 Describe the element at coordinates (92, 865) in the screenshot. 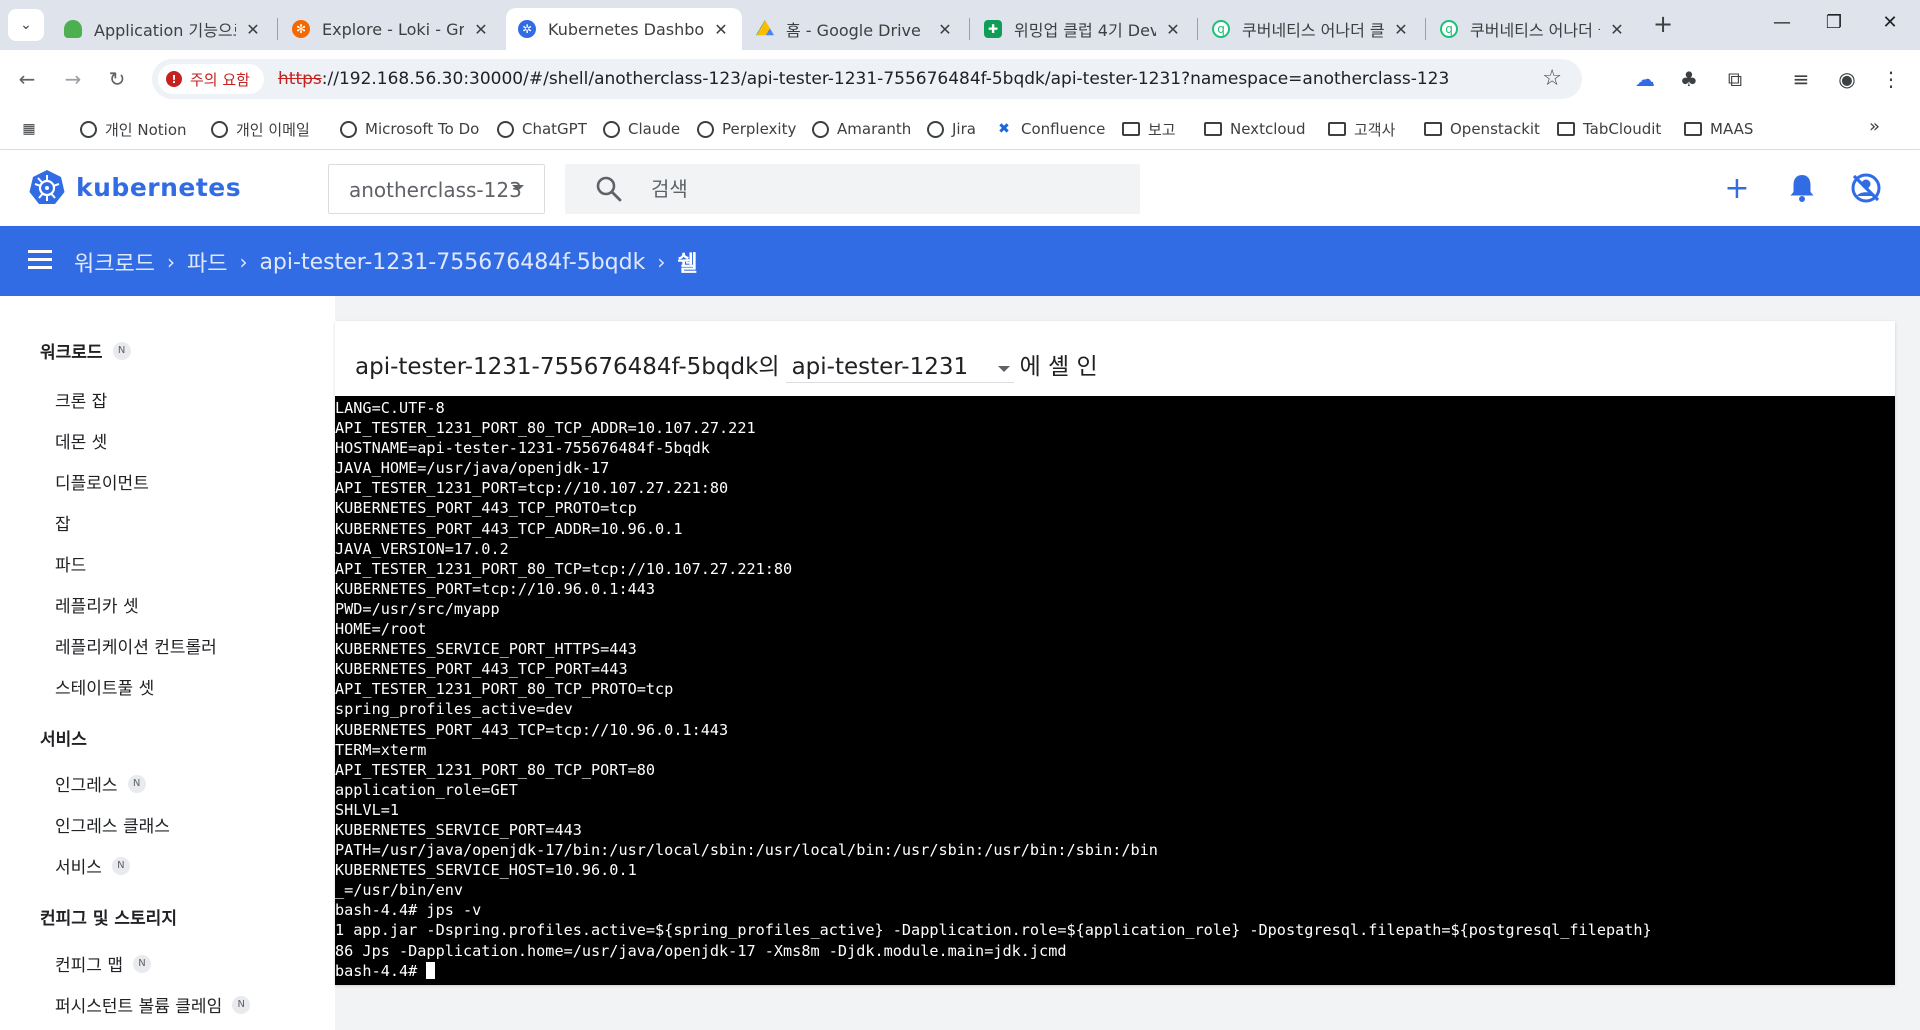

I see `sidebar-item-services: 서비스 N` at that location.